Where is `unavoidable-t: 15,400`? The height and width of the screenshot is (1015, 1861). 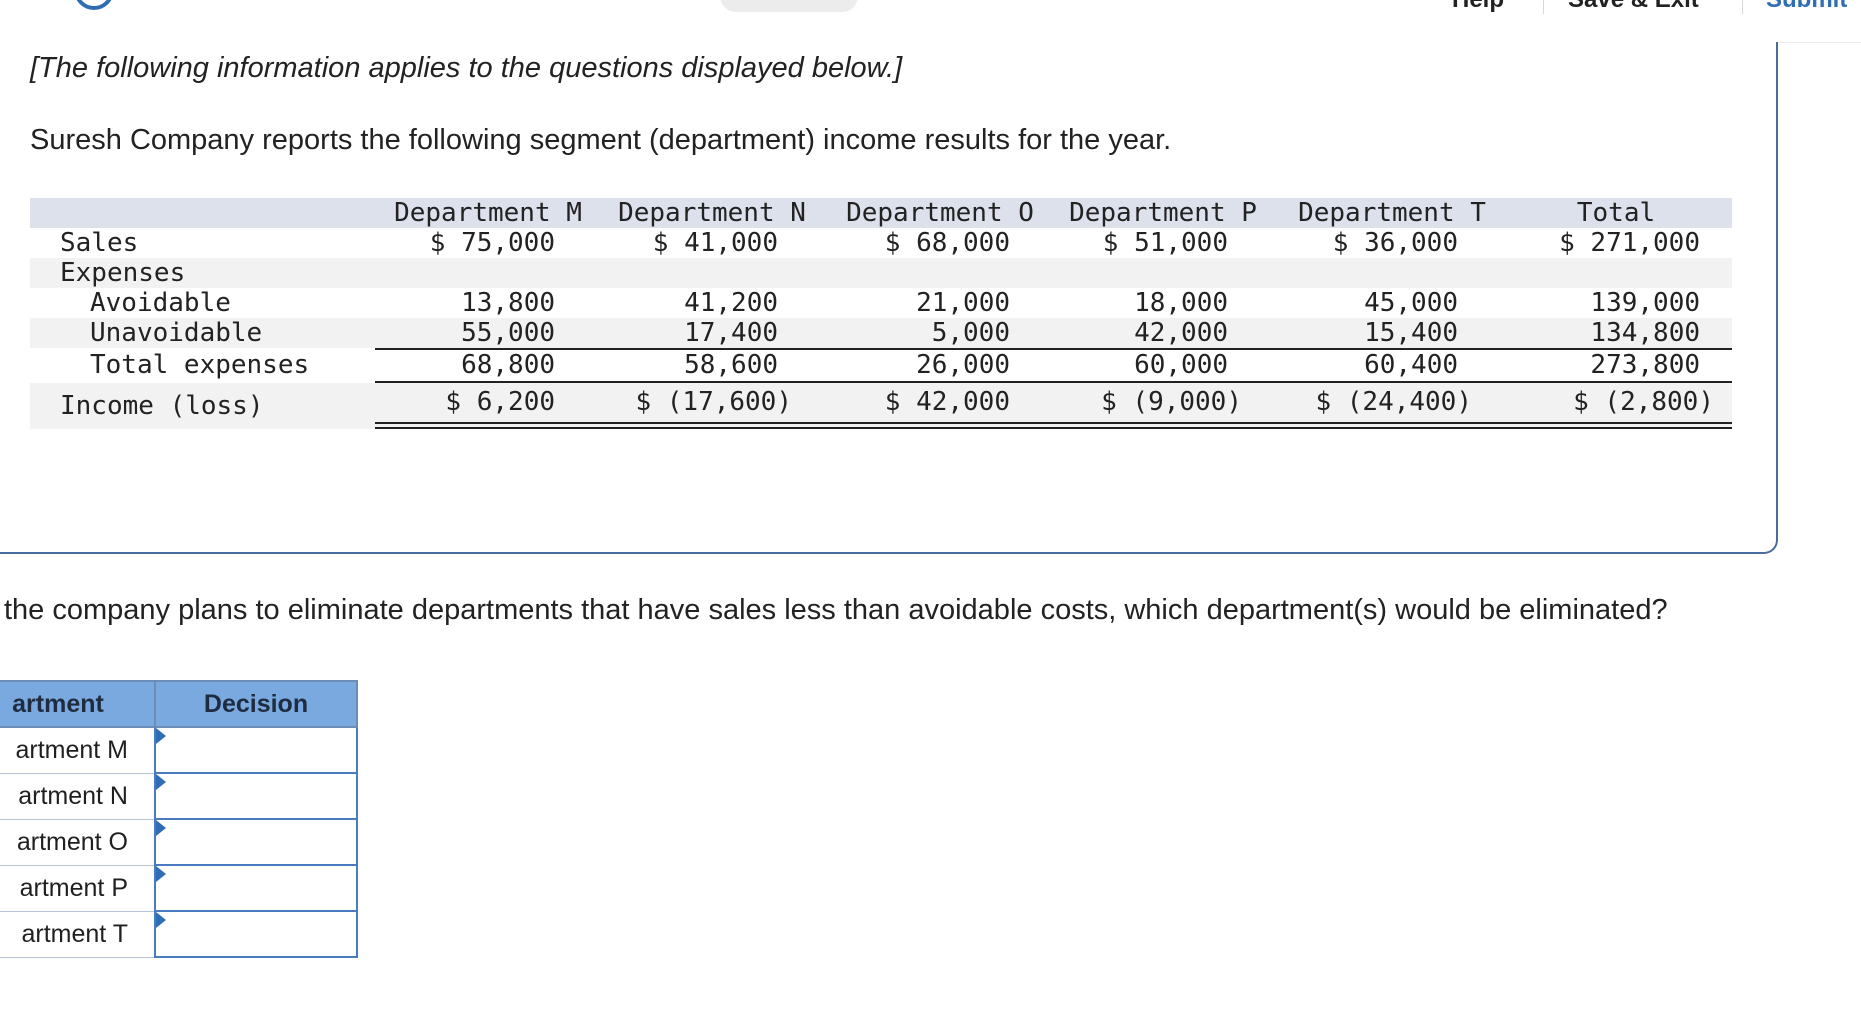
unavoidable-t: 15,400 is located at coordinates (1411, 333).